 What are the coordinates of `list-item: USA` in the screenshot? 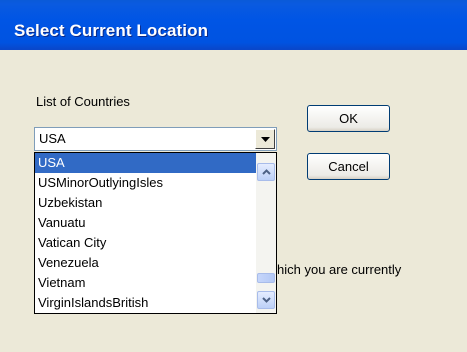 It's located at (146, 163).